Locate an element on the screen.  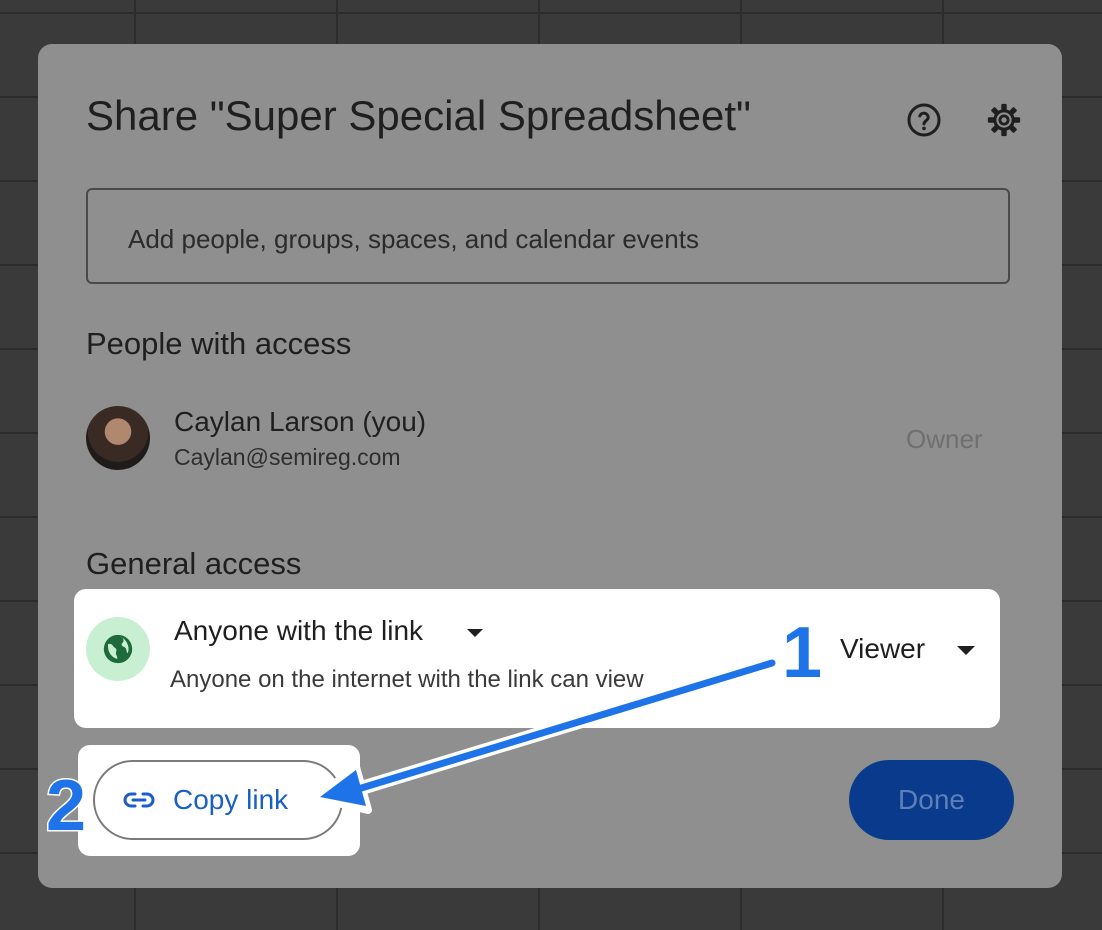
copy-link-button: Copy link is located at coordinates (218, 800).